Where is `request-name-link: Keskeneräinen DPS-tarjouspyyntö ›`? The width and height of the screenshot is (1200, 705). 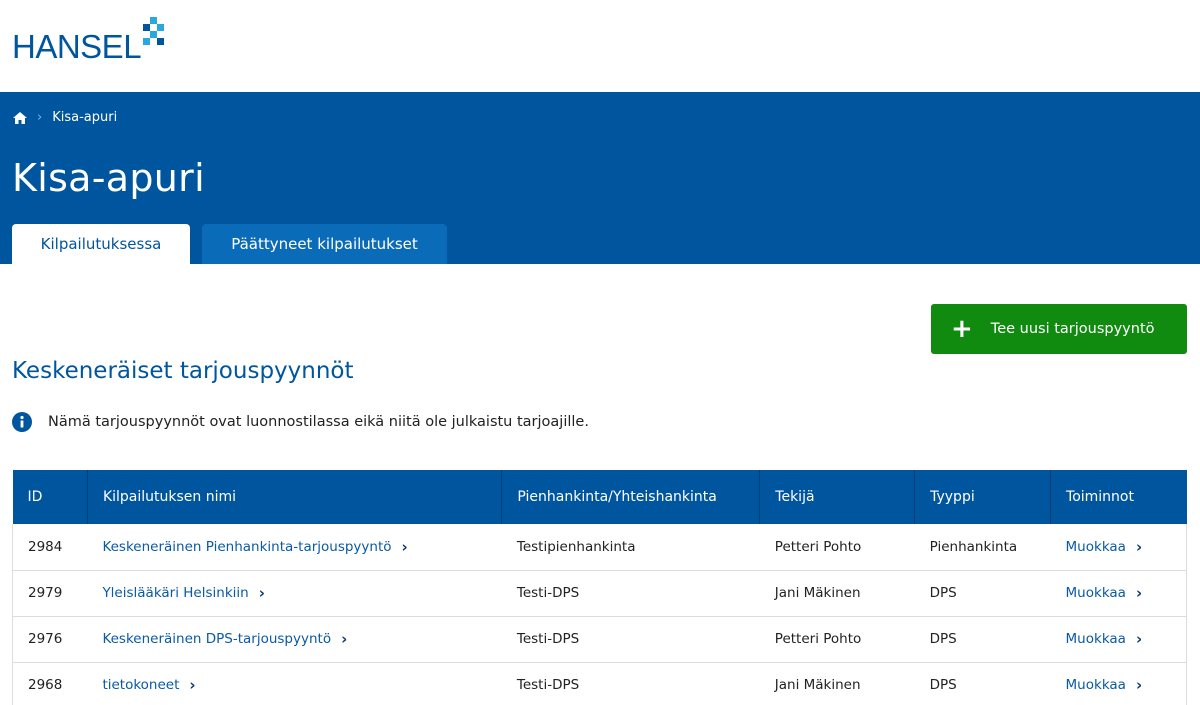
request-name-link: Keskeneräinen DPS-tarjouspyyntö › is located at coordinates (224, 639).